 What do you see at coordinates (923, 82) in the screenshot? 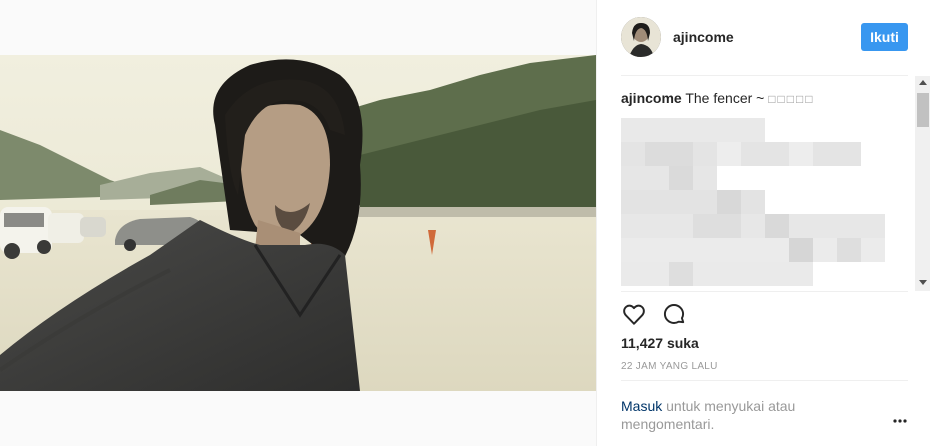
I see `scroll-up-arrow-icon` at bounding box center [923, 82].